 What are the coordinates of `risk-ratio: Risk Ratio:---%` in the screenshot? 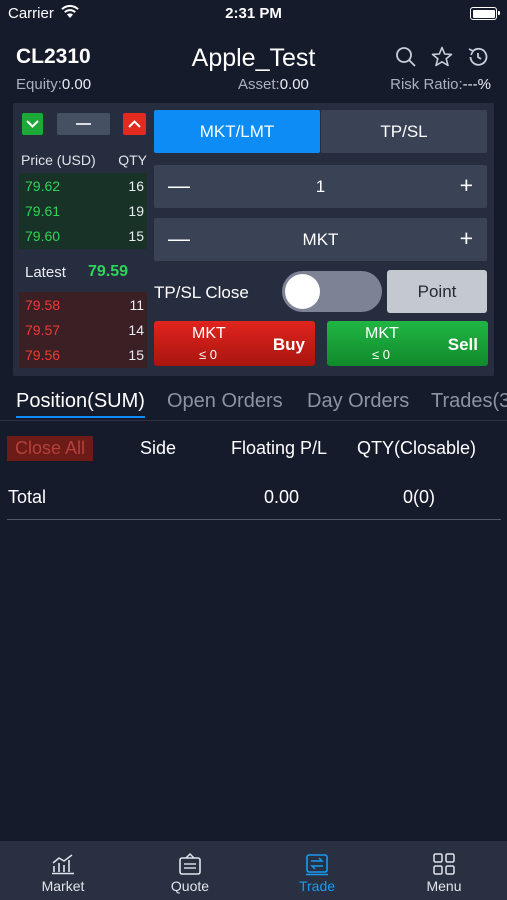 It's located at (440, 84).